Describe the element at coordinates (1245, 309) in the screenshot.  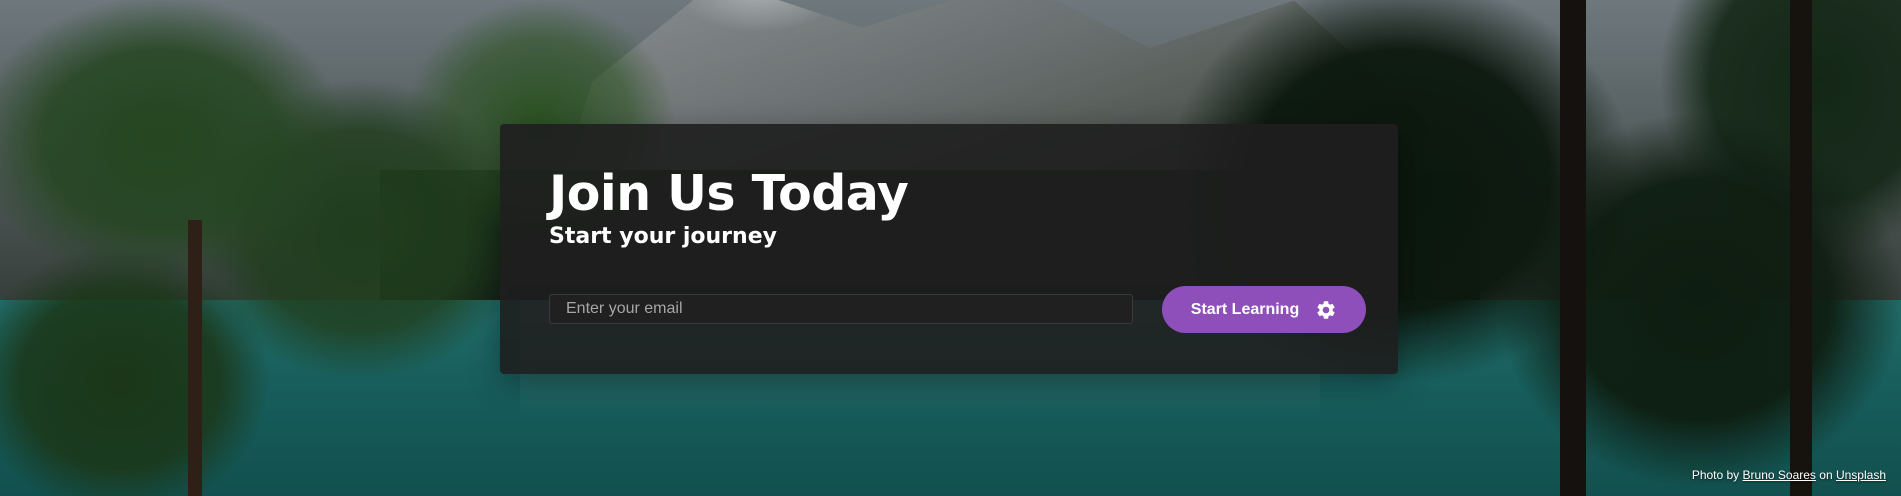
I see `start-learning-label: Start Learning` at that location.